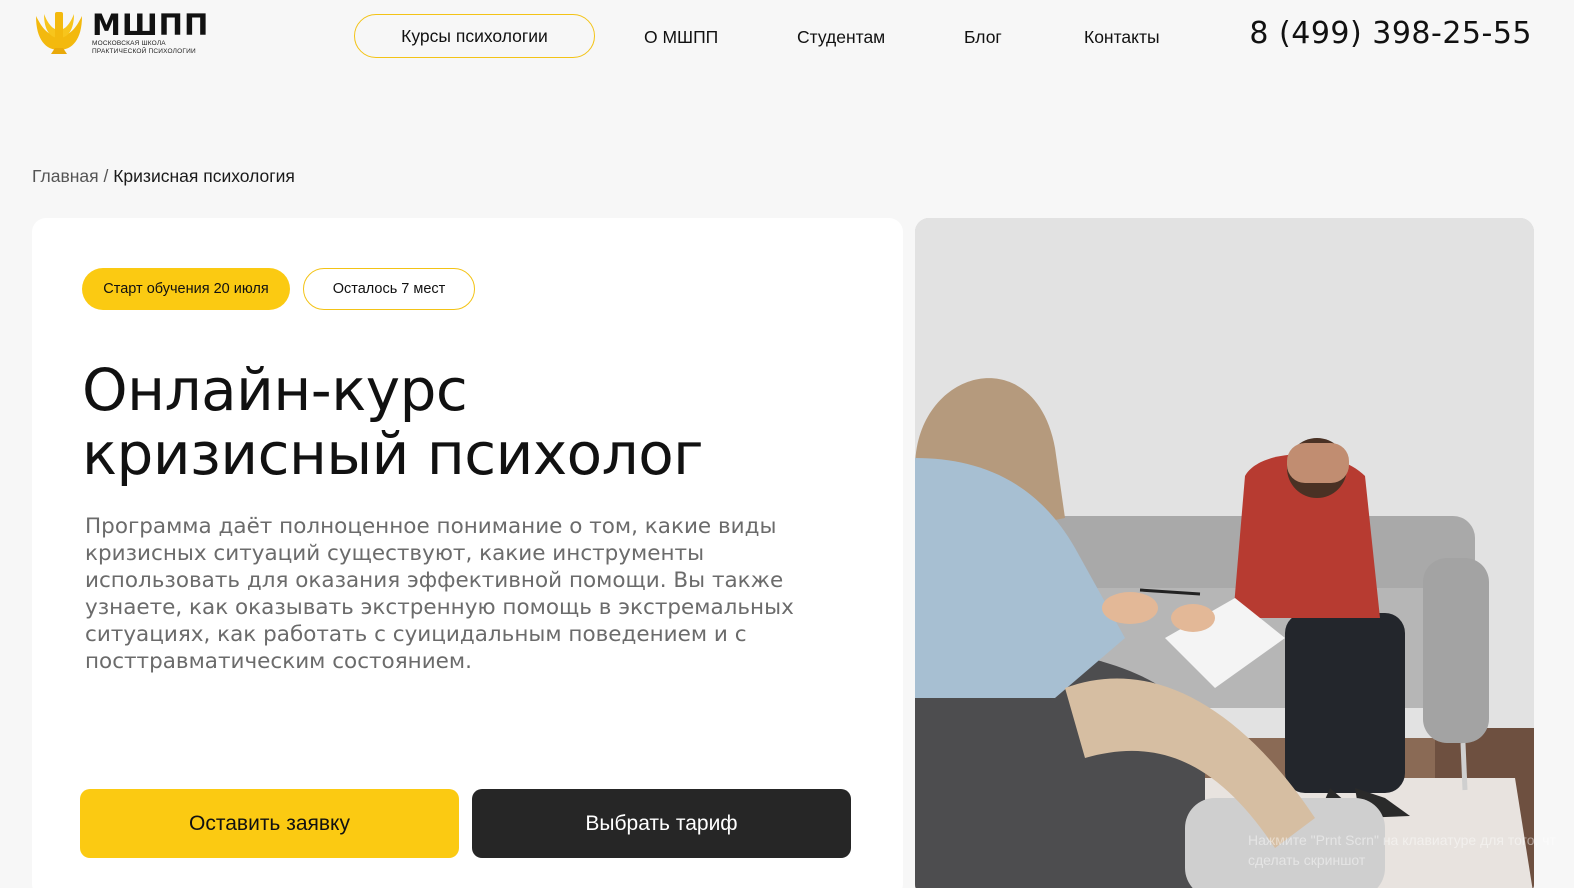  Describe the element at coordinates (389, 289) in the screenshot. I see `seats-left-badge: Осталось 7 мест` at that location.